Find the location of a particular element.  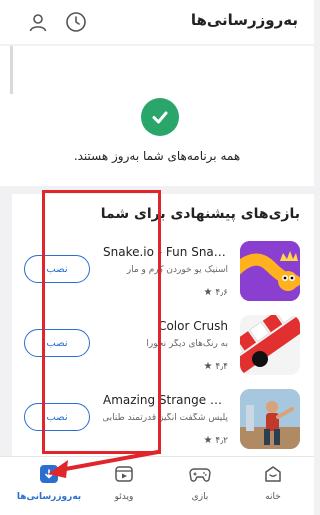

status-message: همه برنامه‌های شما به‌روز هستند. is located at coordinates (157, 156).